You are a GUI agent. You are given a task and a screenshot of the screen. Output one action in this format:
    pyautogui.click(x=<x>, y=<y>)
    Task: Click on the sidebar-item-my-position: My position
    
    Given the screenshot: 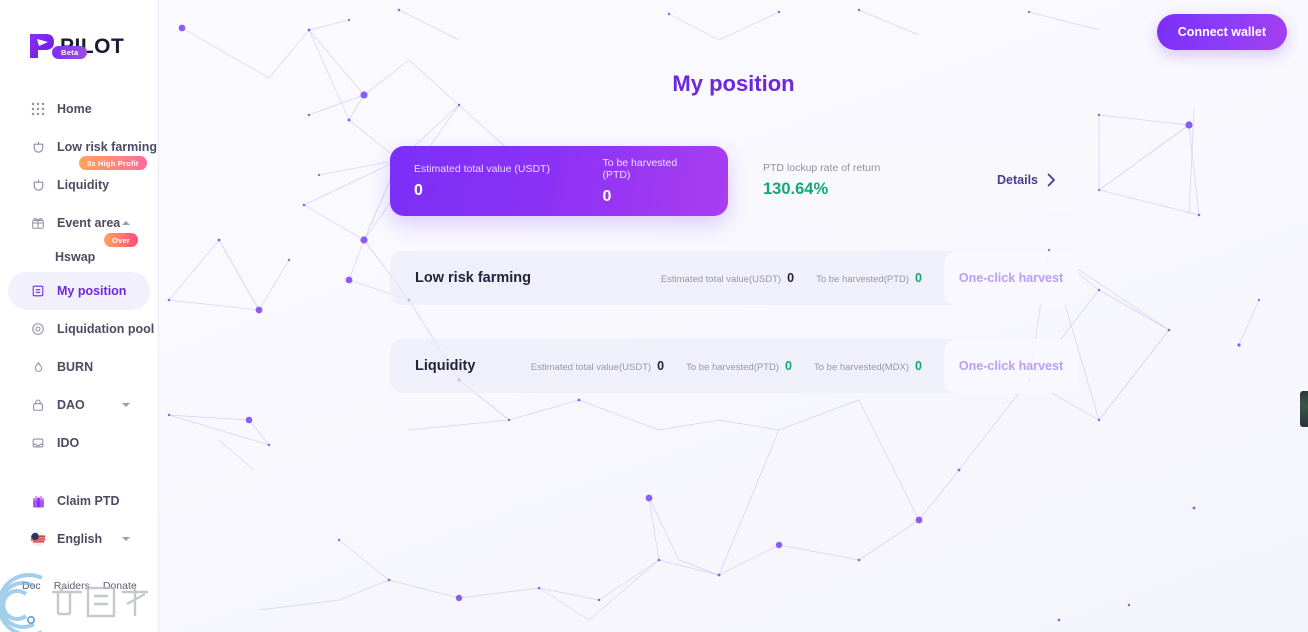 What is the action you would take?
    pyautogui.click(x=79, y=291)
    